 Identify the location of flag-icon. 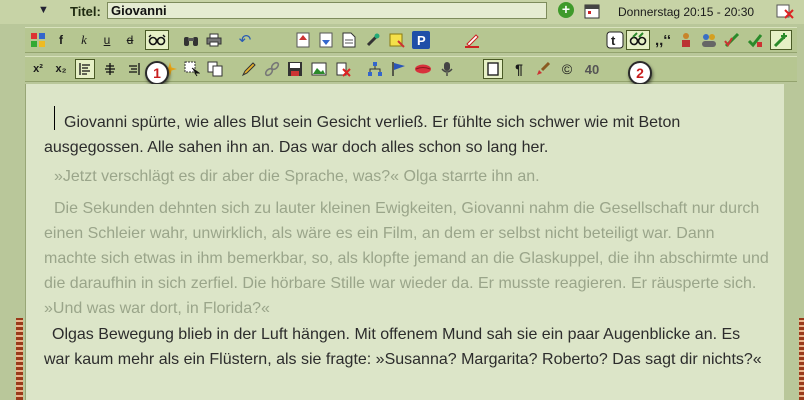
(399, 69).